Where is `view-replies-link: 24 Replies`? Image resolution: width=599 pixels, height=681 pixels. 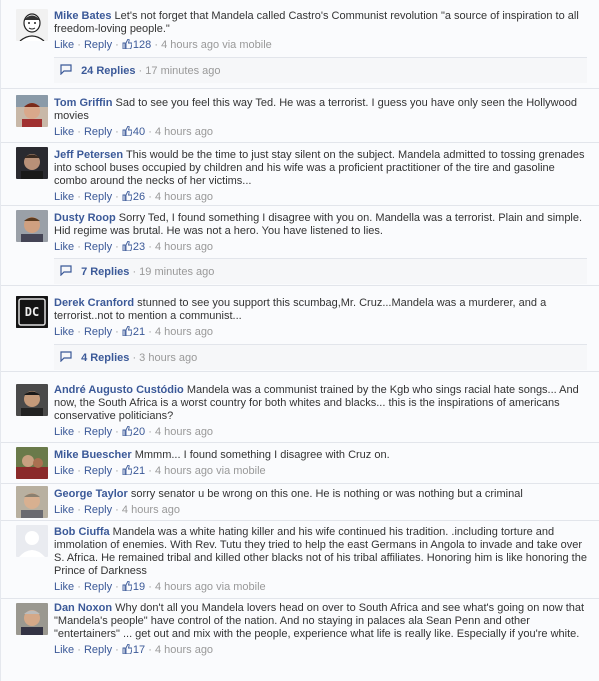 view-replies-link: 24 Replies is located at coordinates (108, 71).